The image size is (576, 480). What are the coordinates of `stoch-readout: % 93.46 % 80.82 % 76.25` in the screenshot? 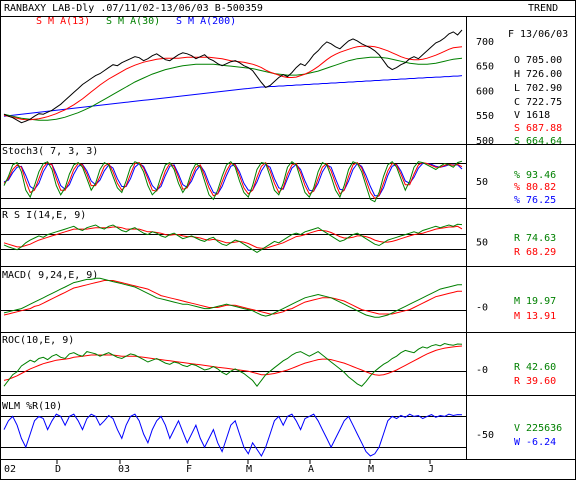 It's located at (535, 188).